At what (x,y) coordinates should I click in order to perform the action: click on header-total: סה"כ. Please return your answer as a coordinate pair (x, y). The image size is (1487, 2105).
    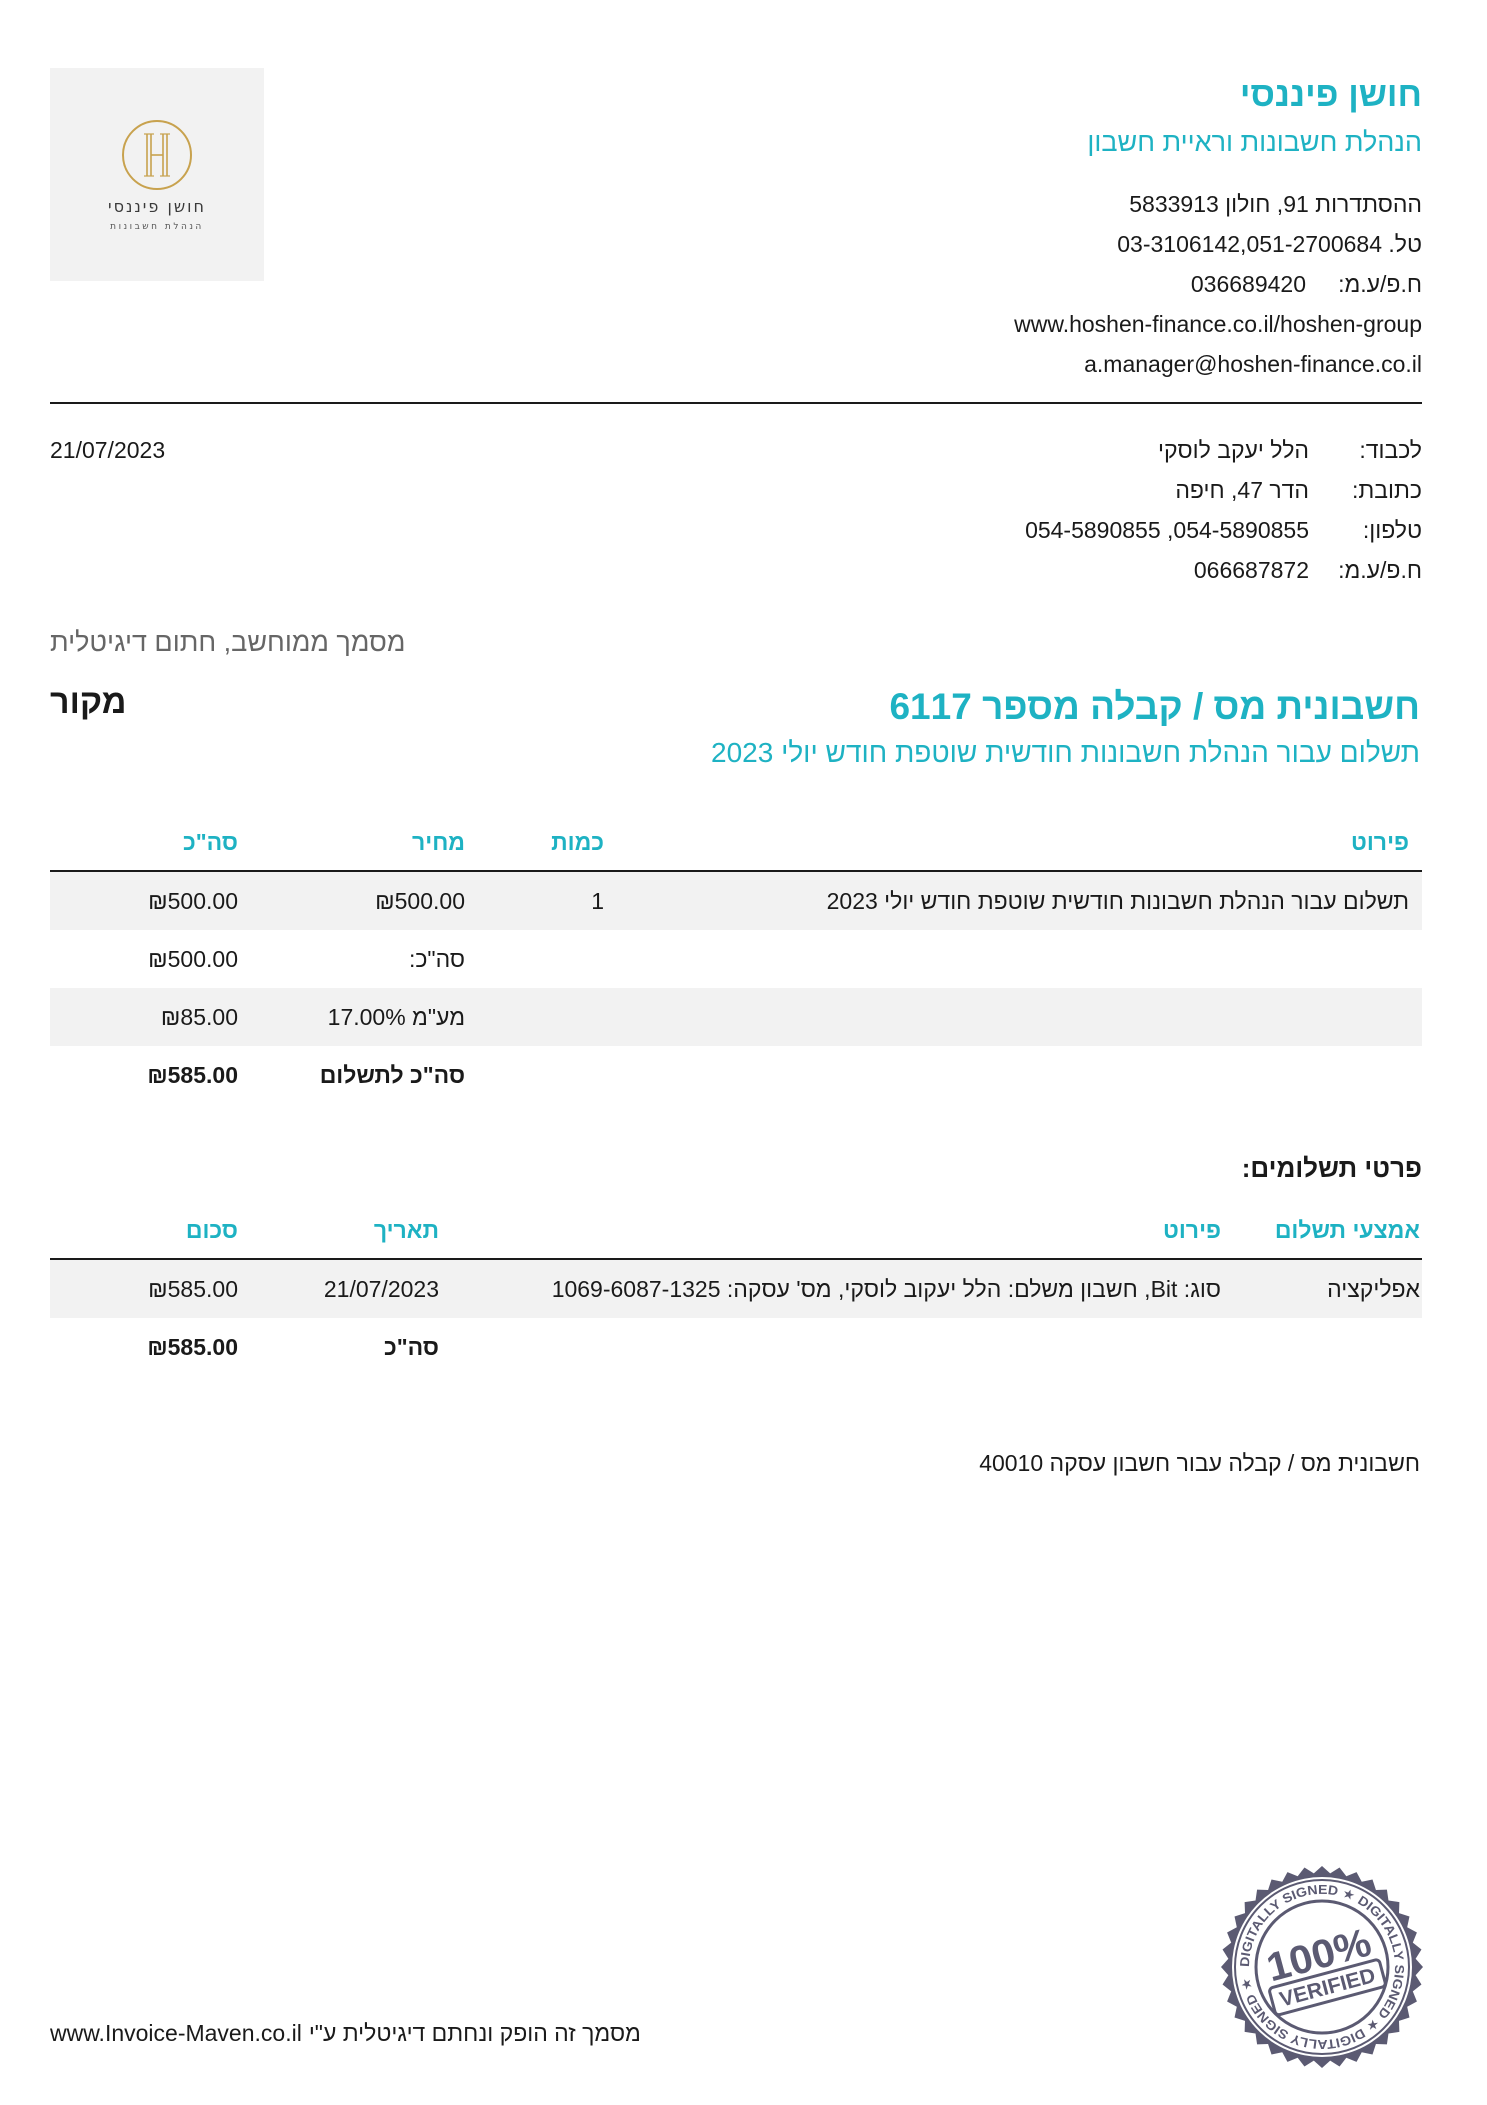
    Looking at the image, I should click on (210, 842).